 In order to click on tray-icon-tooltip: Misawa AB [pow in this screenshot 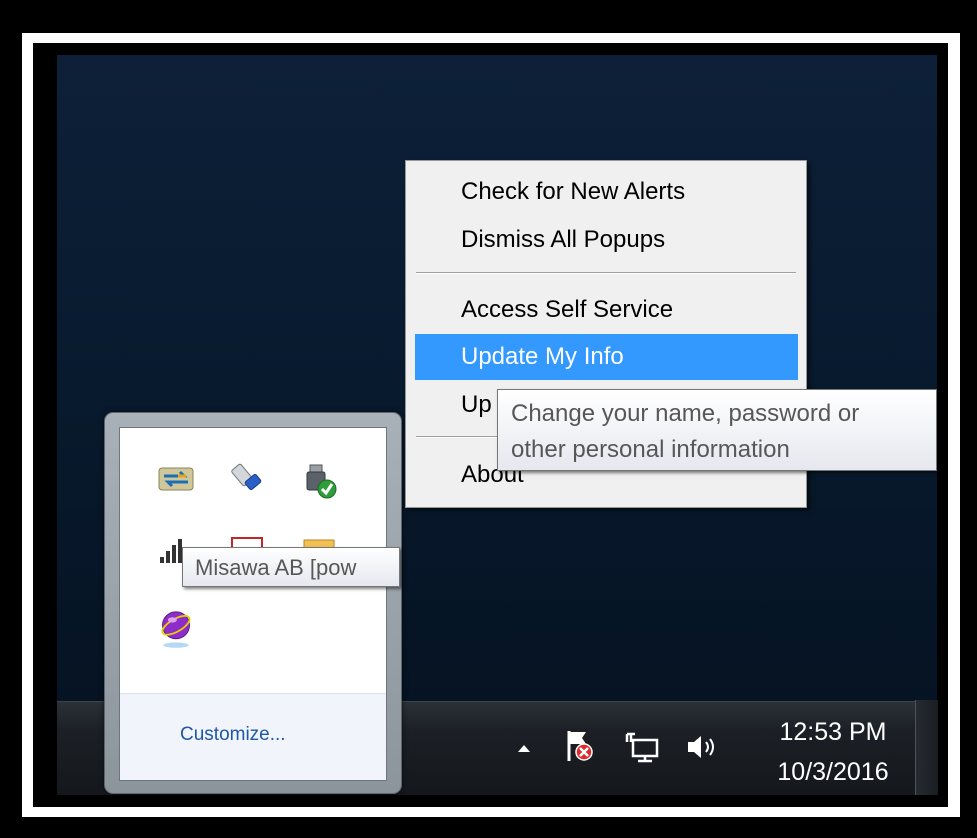, I will do `click(291, 567)`.